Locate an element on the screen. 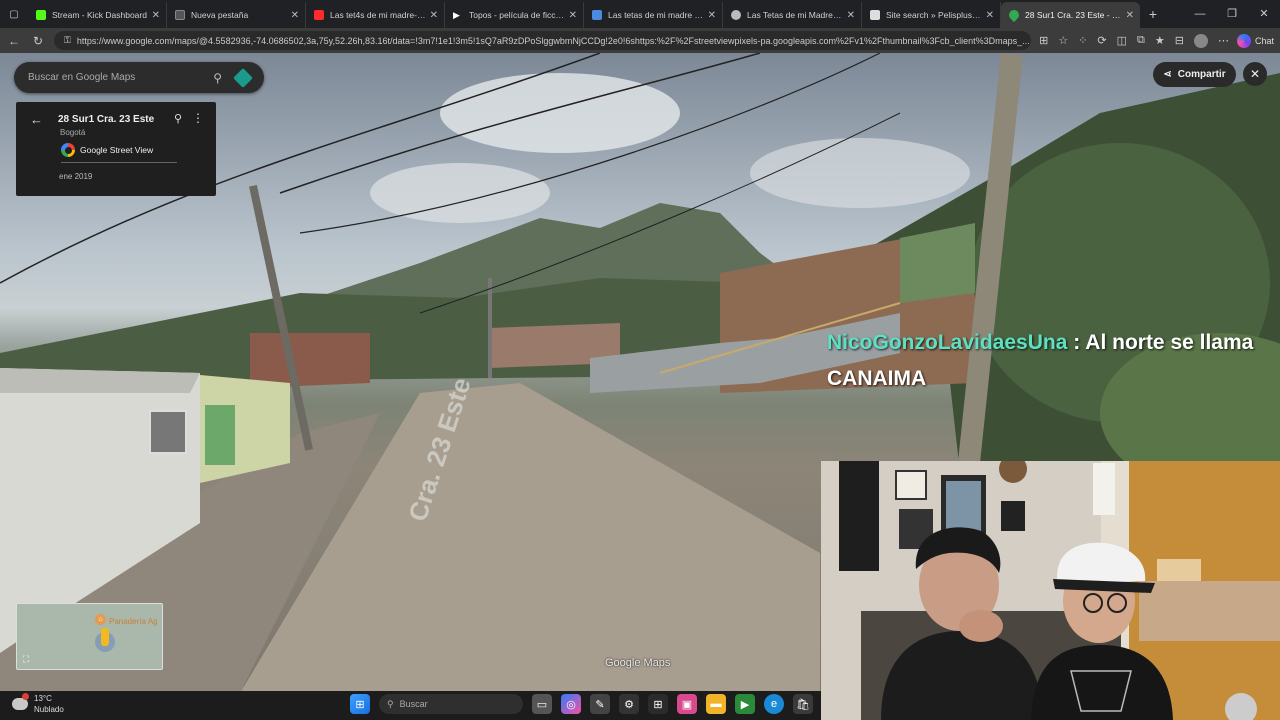 The height and width of the screenshot is (720, 1280). windows-start-icon: ⊞ is located at coordinates (360, 704).